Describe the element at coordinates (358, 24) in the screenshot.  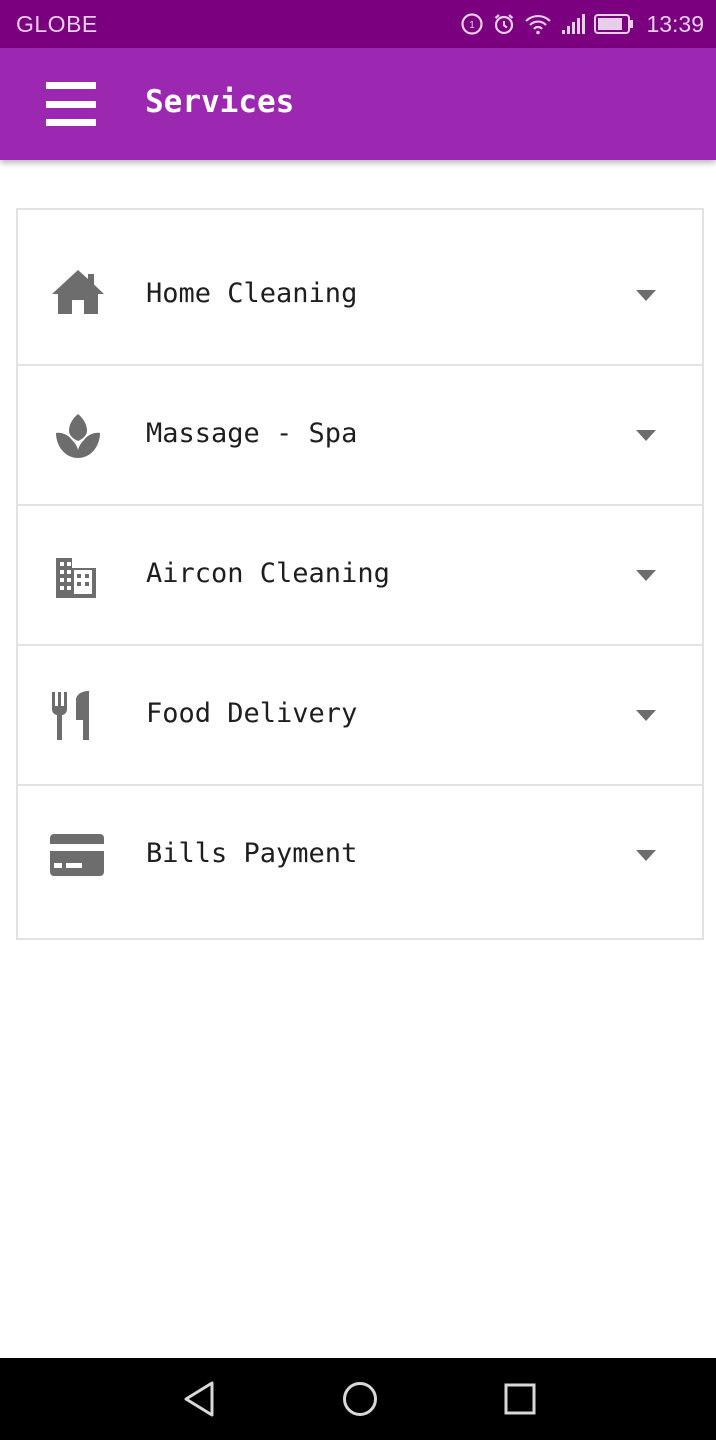
I see `status-bar: GLOBE 1 13:39` at that location.